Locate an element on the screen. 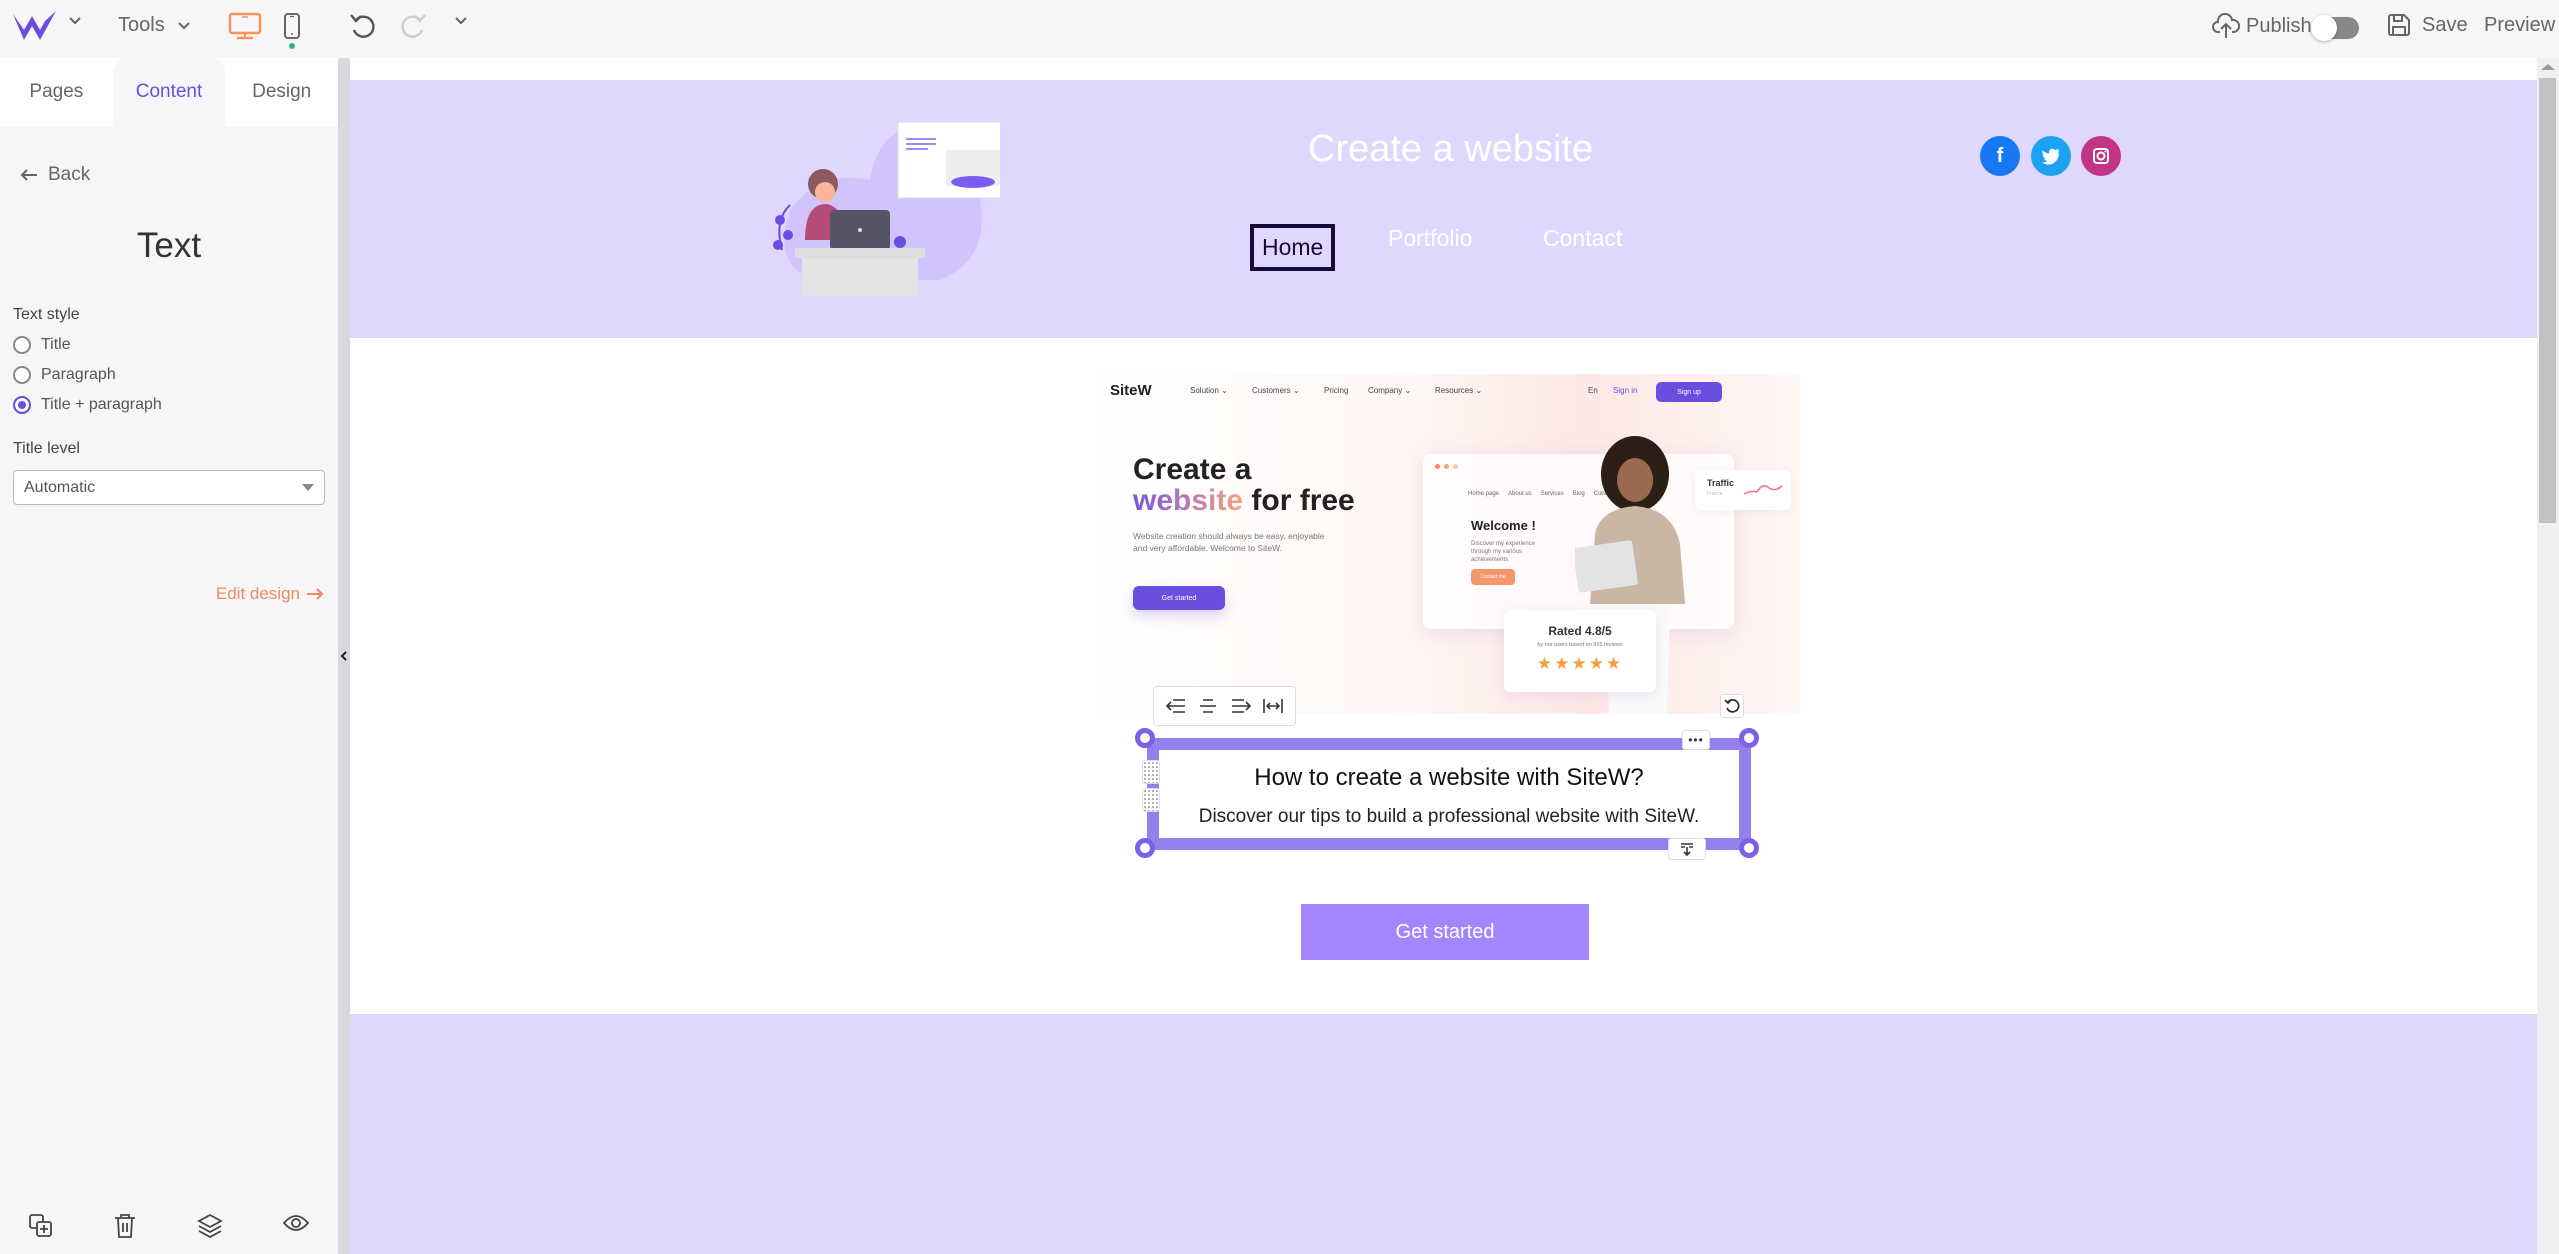 The image size is (2559, 1254). insert-below-button is located at coordinates (1687, 849).